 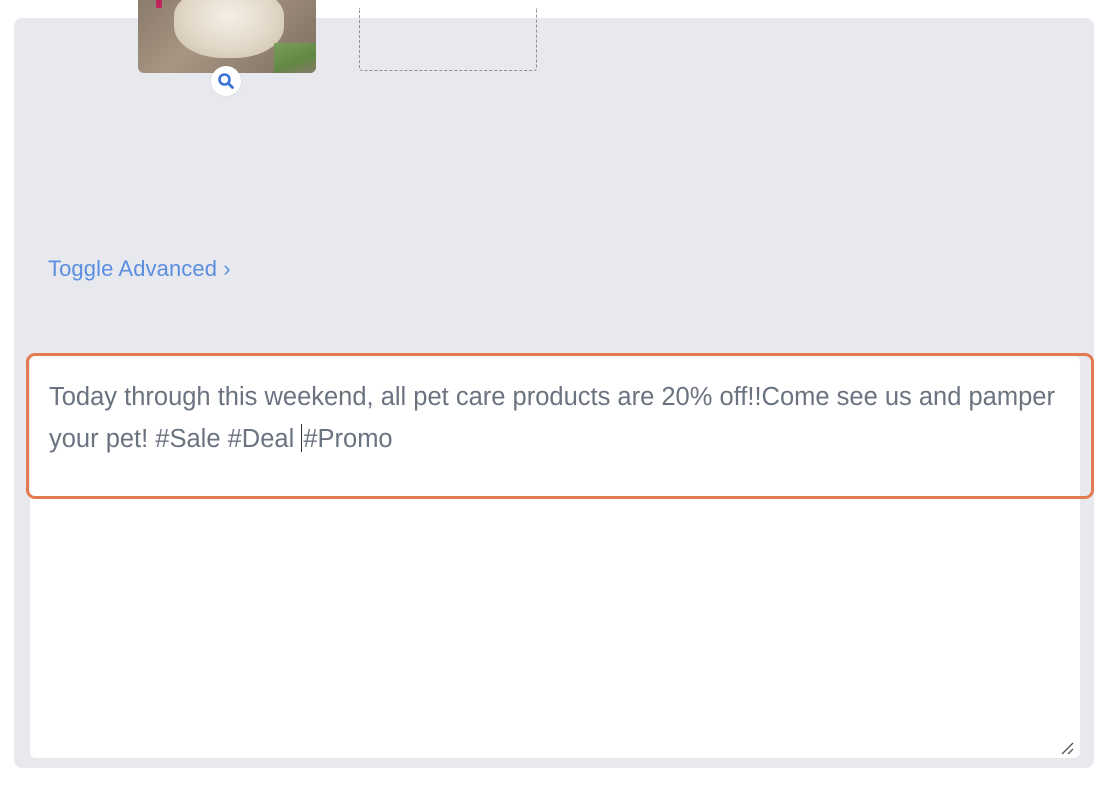 I want to click on search-icon, so click(x=226, y=81).